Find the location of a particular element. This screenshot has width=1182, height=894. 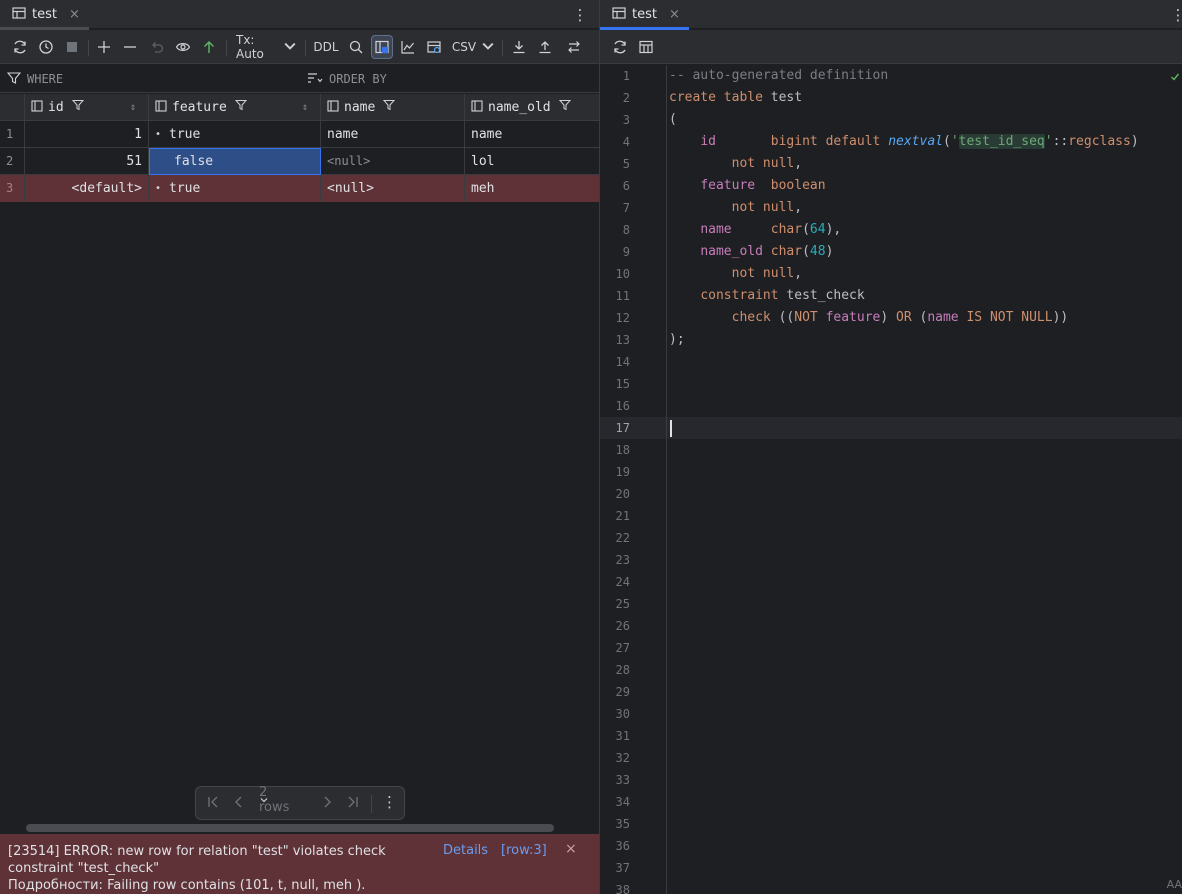

page-size-dropdown: 2 rows is located at coordinates (274, 800).